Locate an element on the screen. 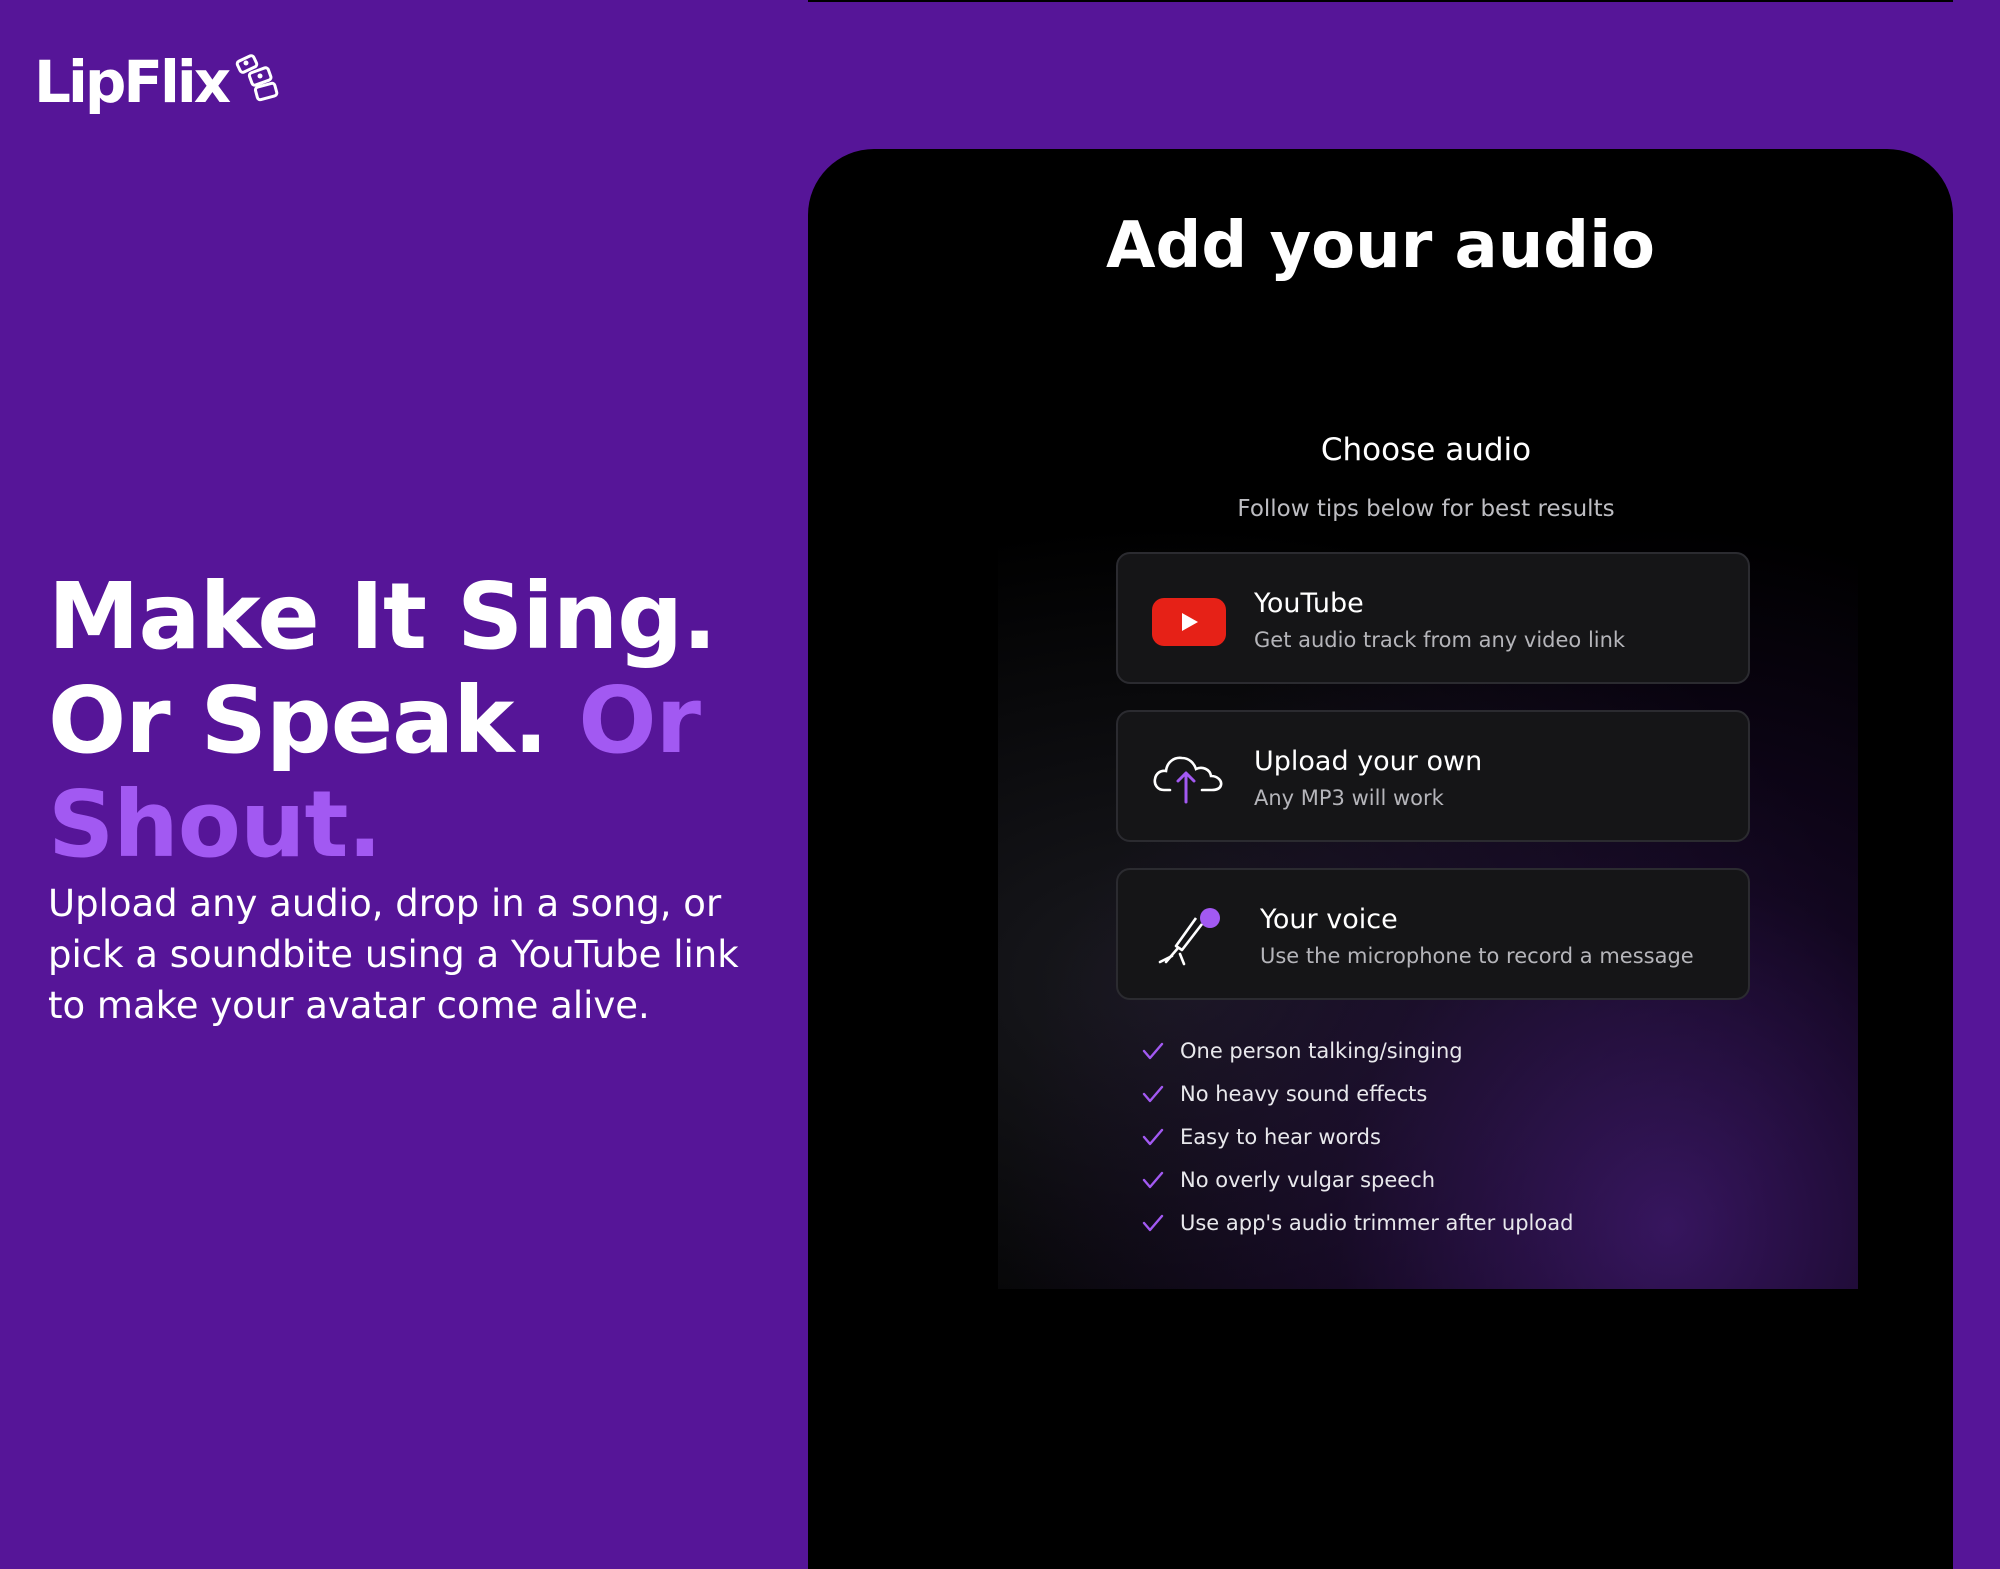 This screenshot has width=2000, height=1569. tip-item: Easy to hear words is located at coordinates (1356, 1136).